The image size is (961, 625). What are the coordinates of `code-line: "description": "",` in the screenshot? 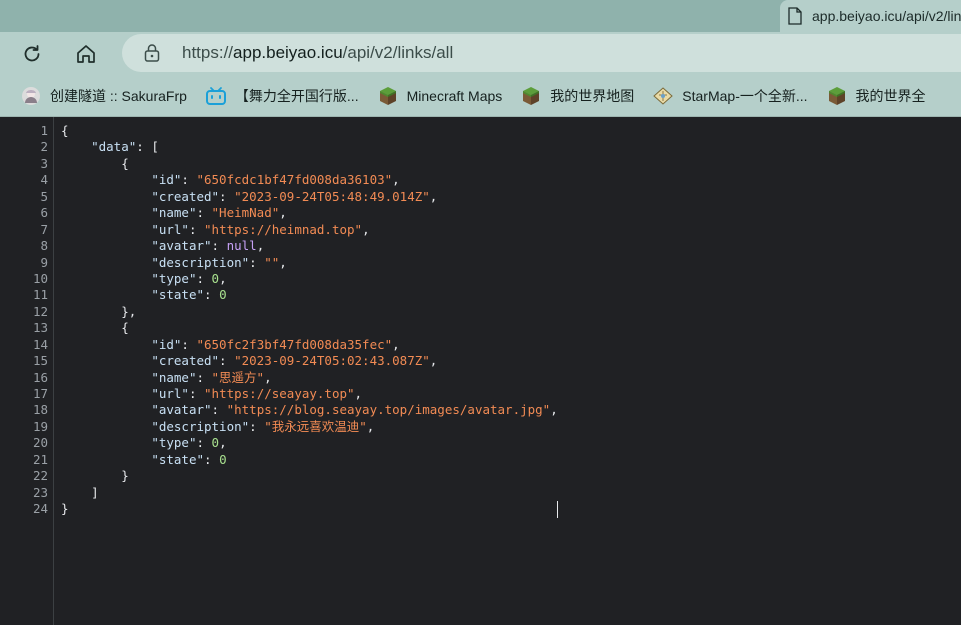 It's located at (309, 263).